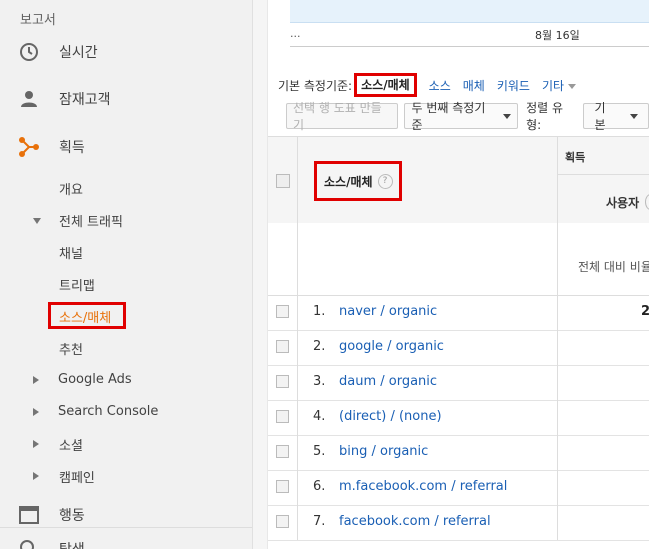 The height and width of the screenshot is (549, 649). What do you see at coordinates (319, 416) in the screenshot?
I see `row-number: 4.` at bounding box center [319, 416].